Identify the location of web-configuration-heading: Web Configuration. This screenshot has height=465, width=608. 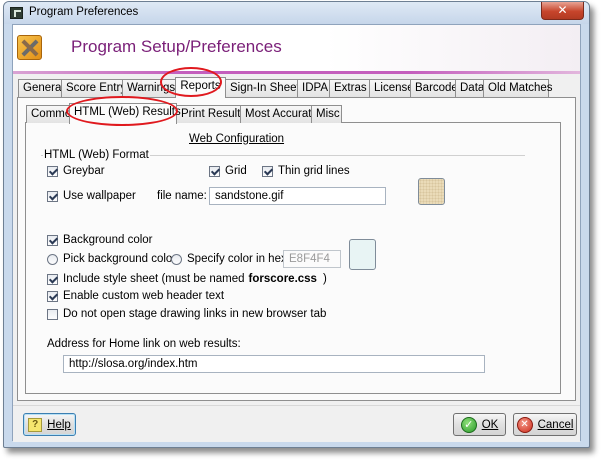
(237, 139).